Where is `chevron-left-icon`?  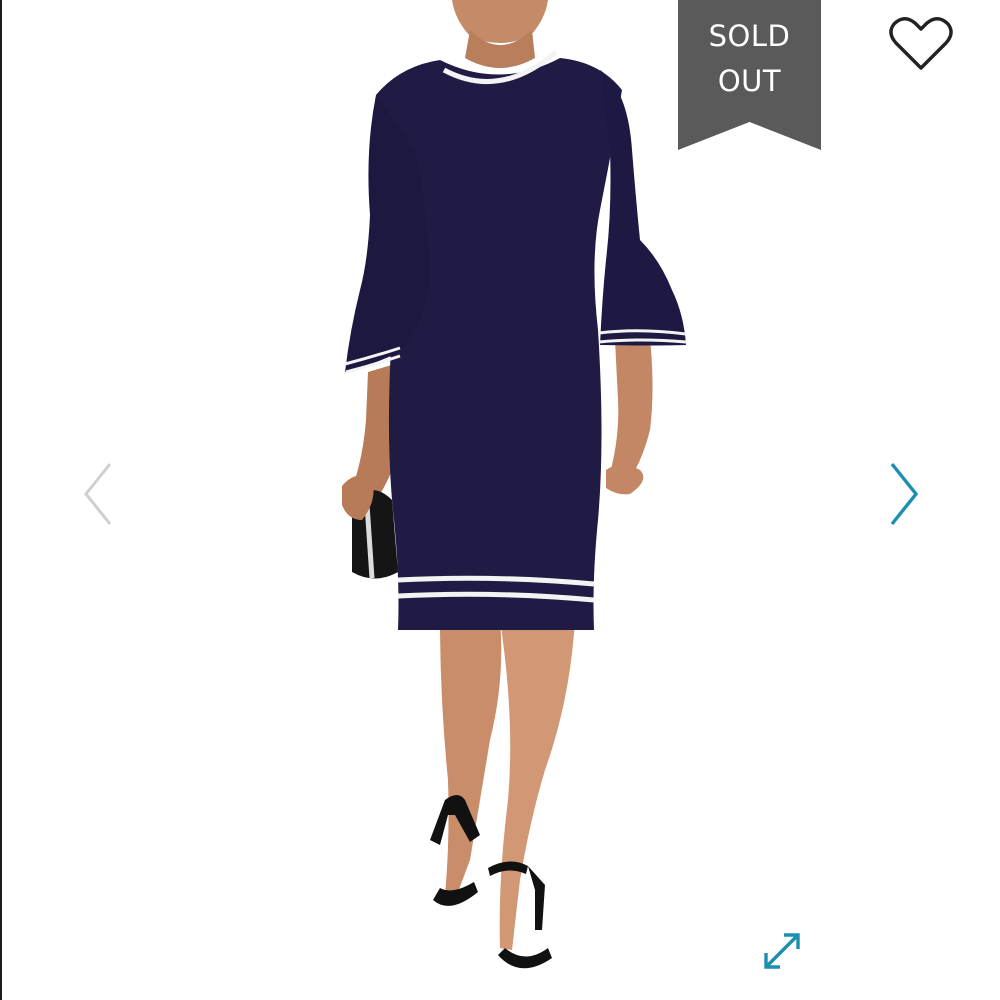 chevron-left-icon is located at coordinates (98, 494).